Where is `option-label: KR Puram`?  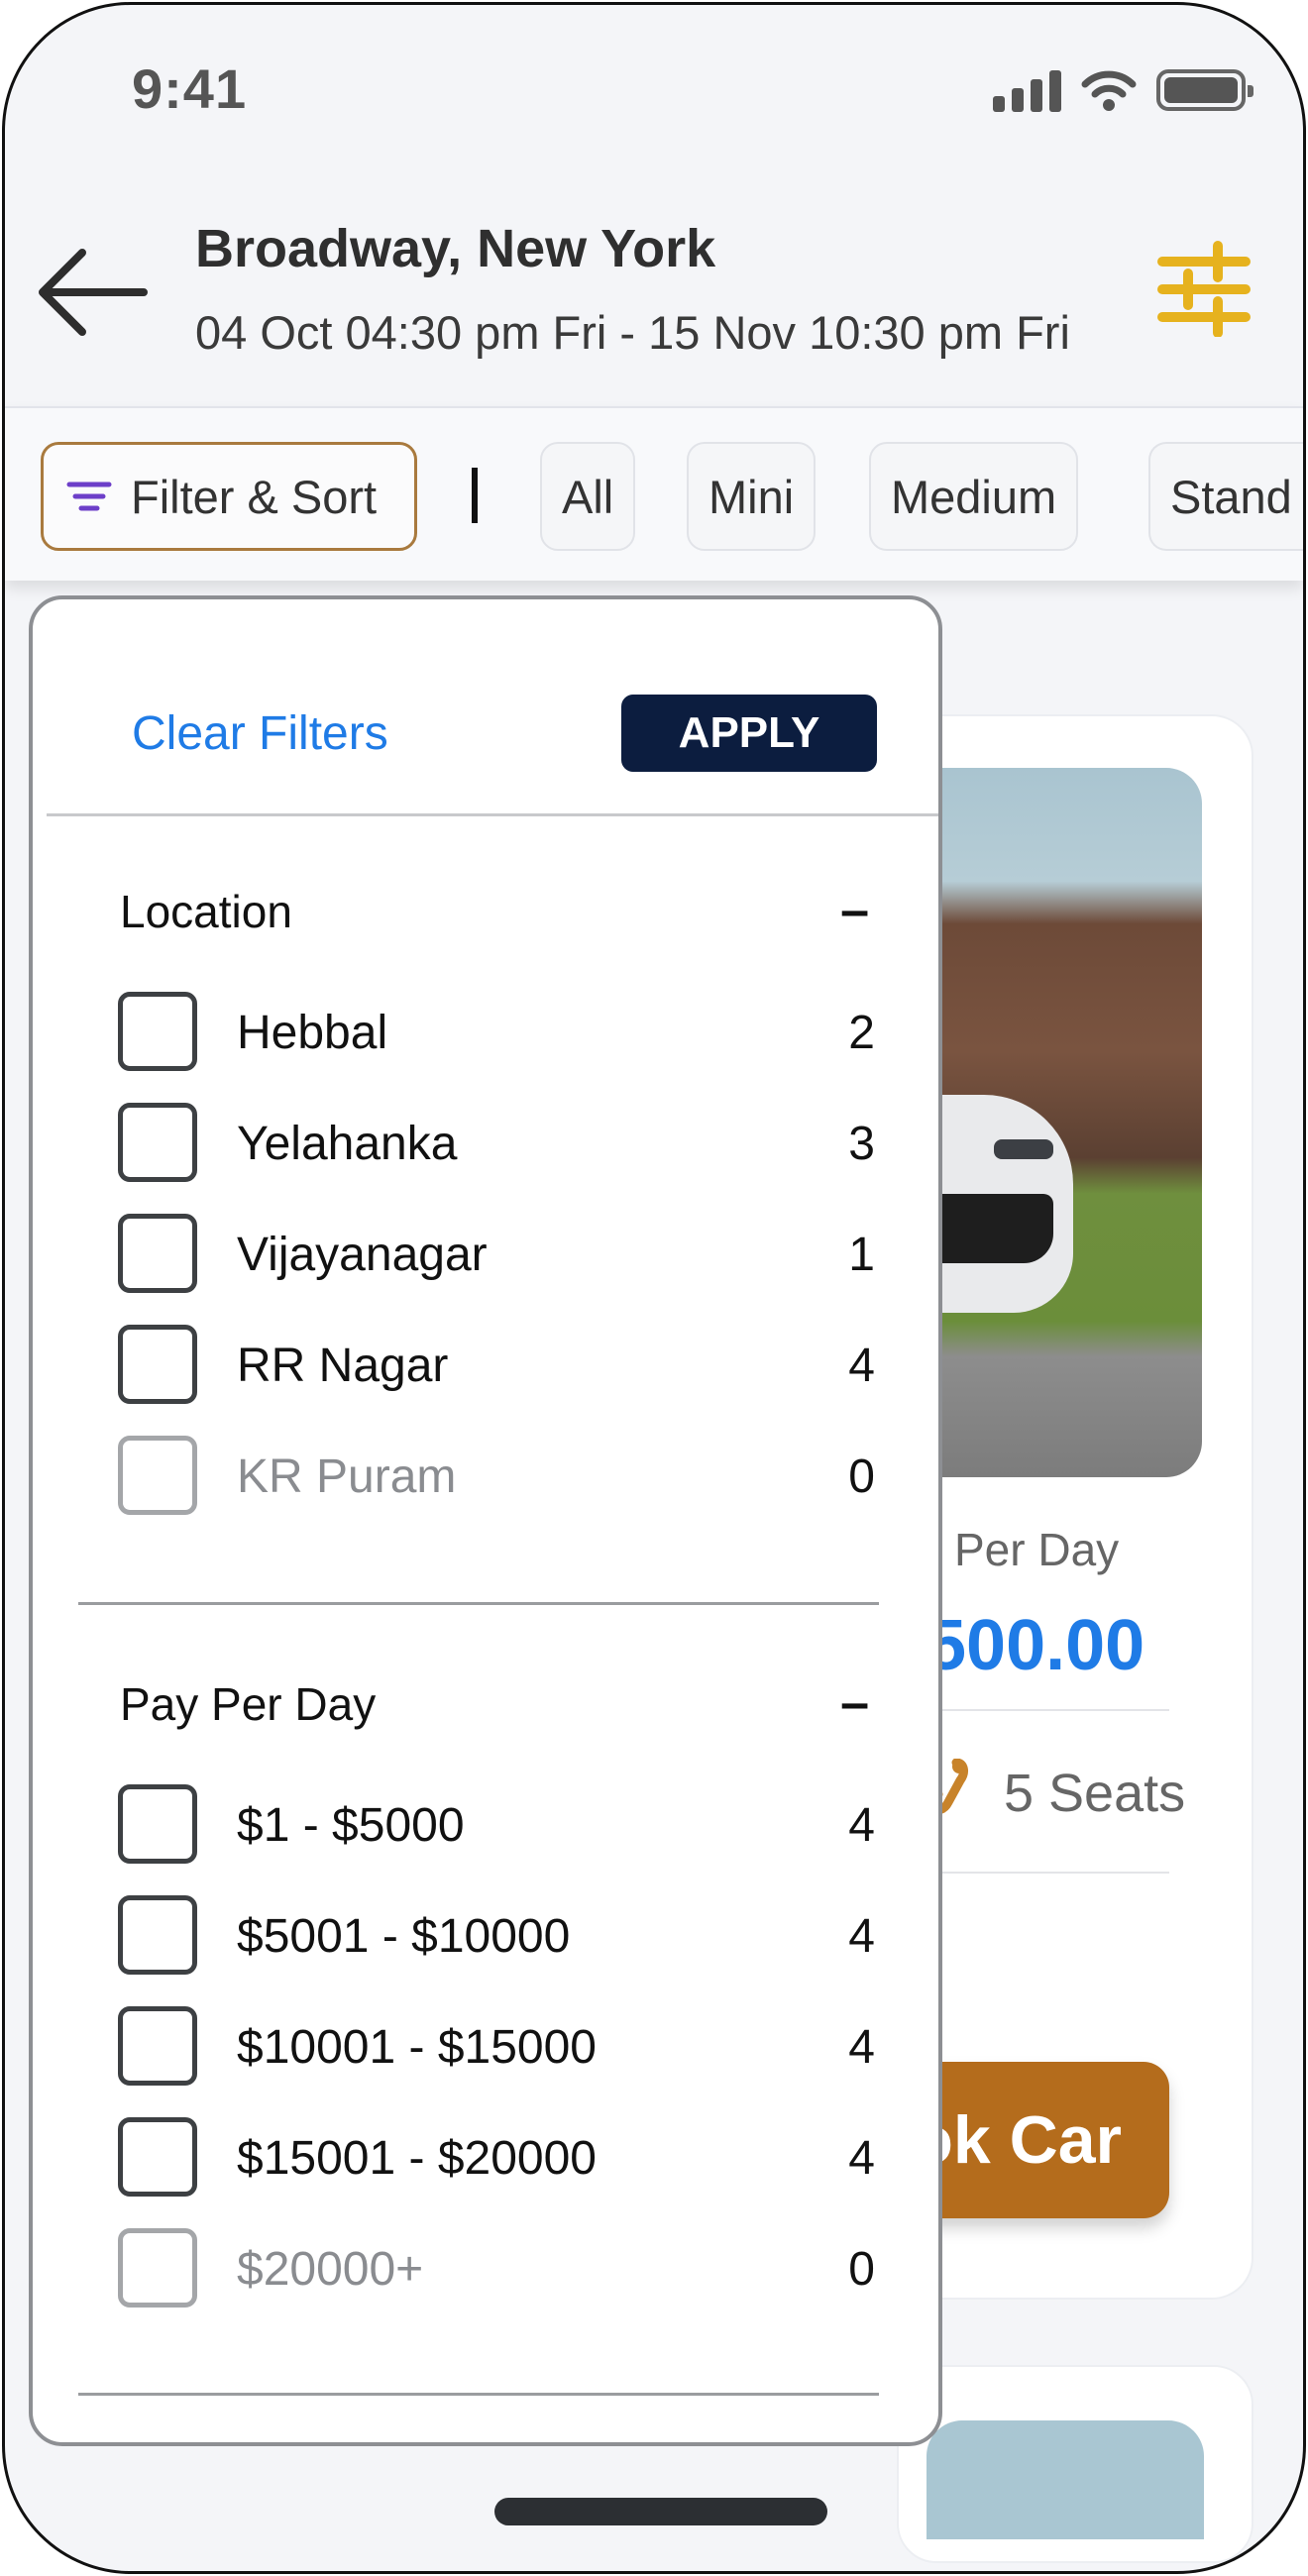 option-label: KR Puram is located at coordinates (347, 1477).